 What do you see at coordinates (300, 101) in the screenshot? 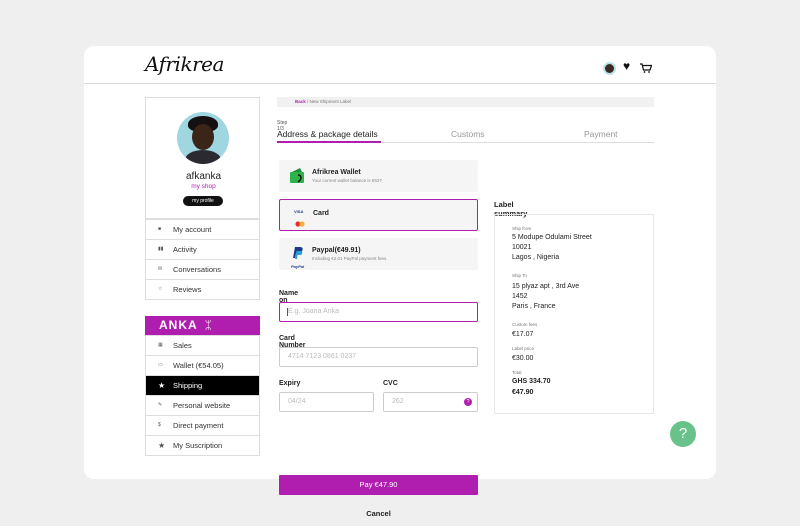
I see `back-link: Back` at bounding box center [300, 101].